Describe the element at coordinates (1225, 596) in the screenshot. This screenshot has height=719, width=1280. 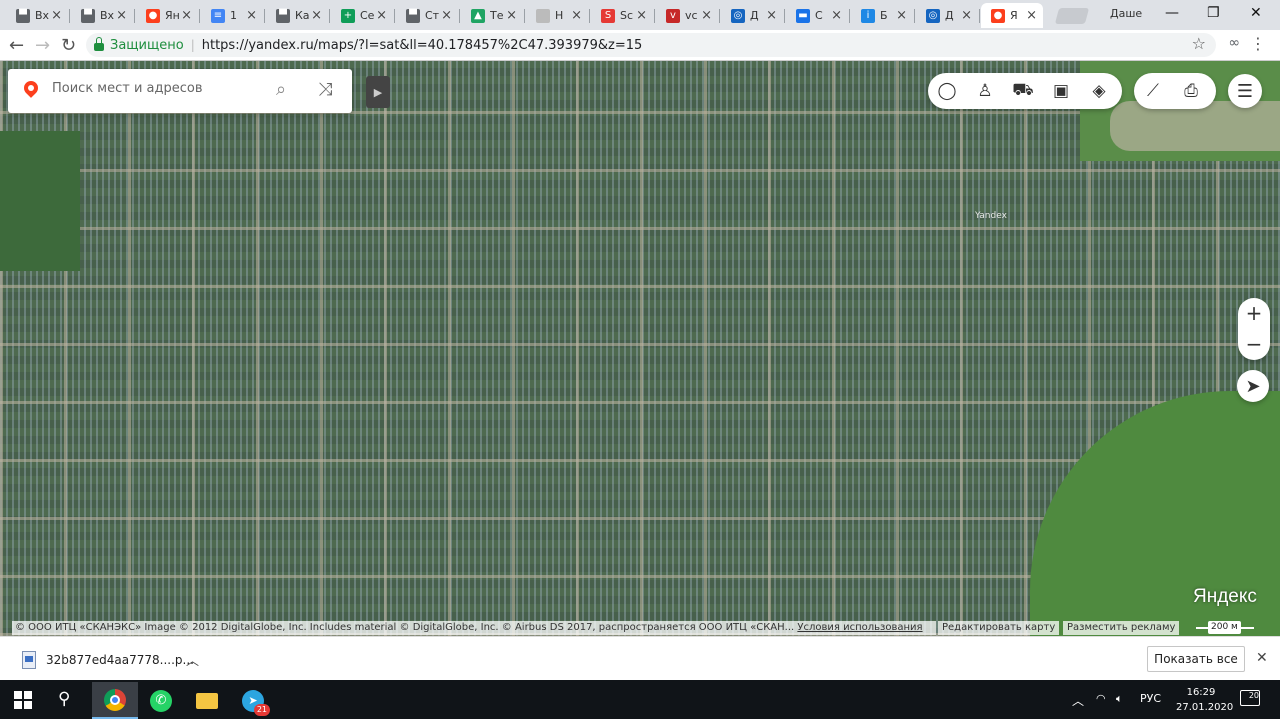
I see `yandex-logo: Яндекс` at that location.